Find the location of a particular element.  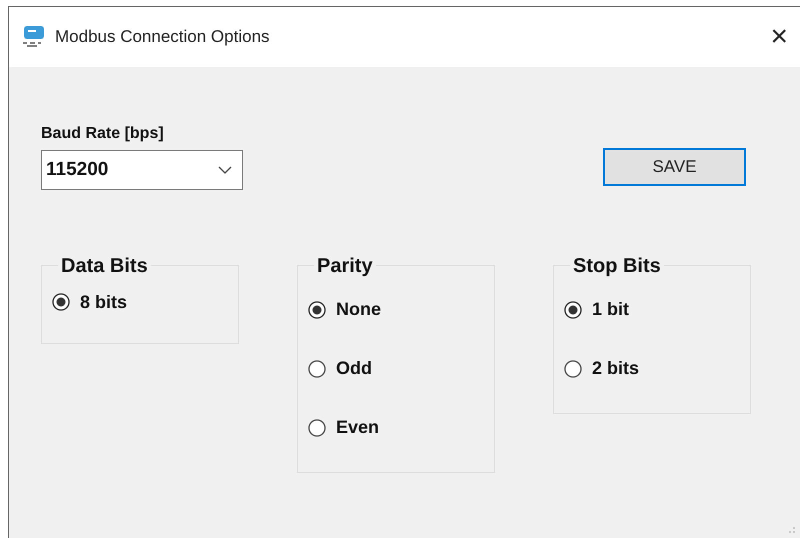

radio-label: Odd is located at coordinates (354, 368).